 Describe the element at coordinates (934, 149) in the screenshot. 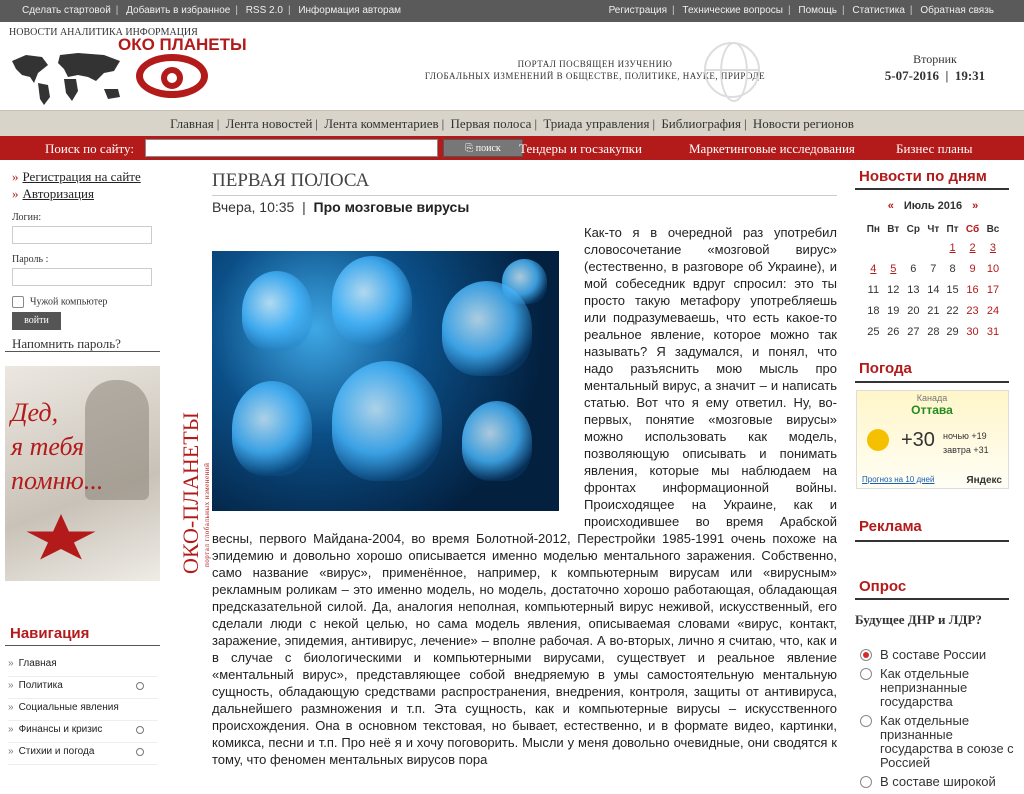

I see `business-plans-link: Бизнес планы` at that location.